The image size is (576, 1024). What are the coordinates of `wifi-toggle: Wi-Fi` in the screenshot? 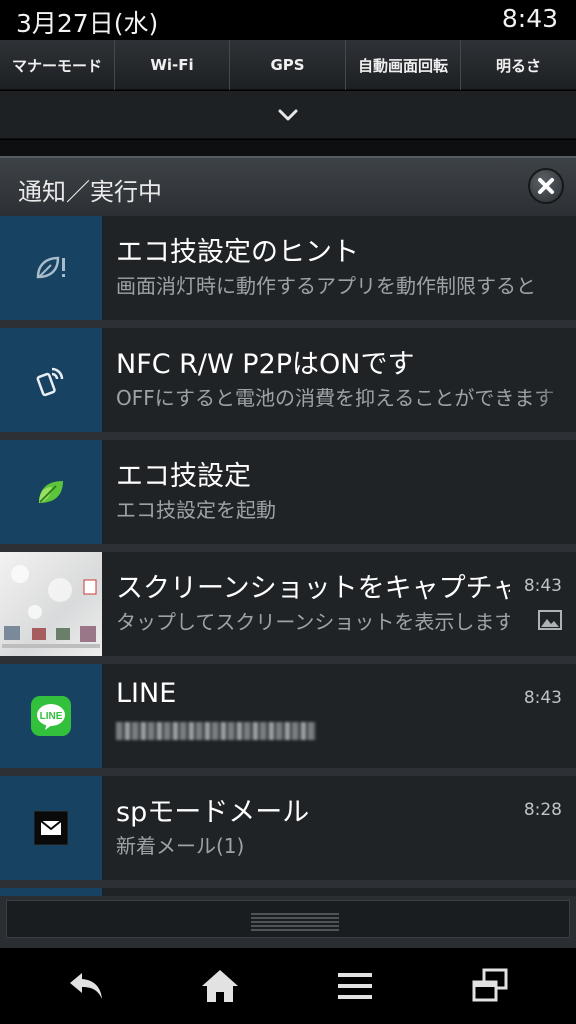 It's located at (172, 65).